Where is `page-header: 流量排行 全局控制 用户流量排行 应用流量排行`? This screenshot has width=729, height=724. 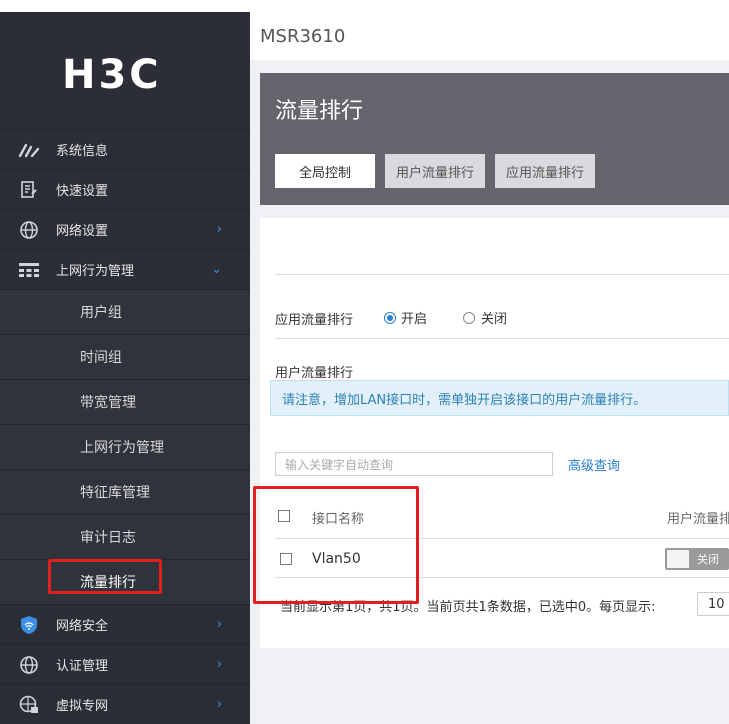 page-header: 流量排行 全局控制 用户流量排行 应用流量排行 is located at coordinates (494, 139).